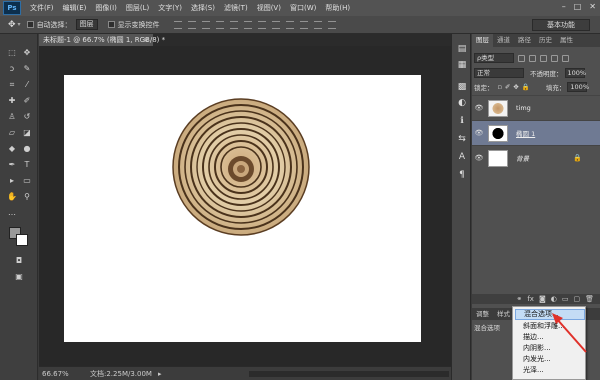  Describe the element at coordinates (12, 53) in the screenshot. I see `marquee-tool-icon: ⬚` at that location.